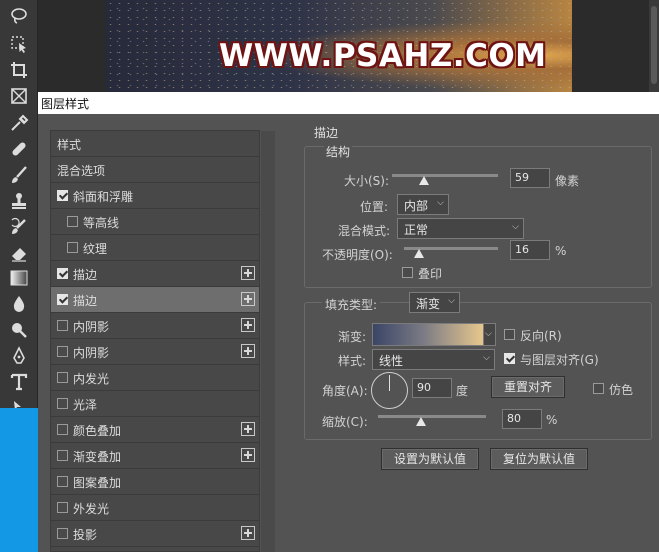 Image resolution: width=659 pixels, height=552 pixels. What do you see at coordinates (428, 334) in the screenshot?
I see `gradient-swatch` at bounding box center [428, 334].